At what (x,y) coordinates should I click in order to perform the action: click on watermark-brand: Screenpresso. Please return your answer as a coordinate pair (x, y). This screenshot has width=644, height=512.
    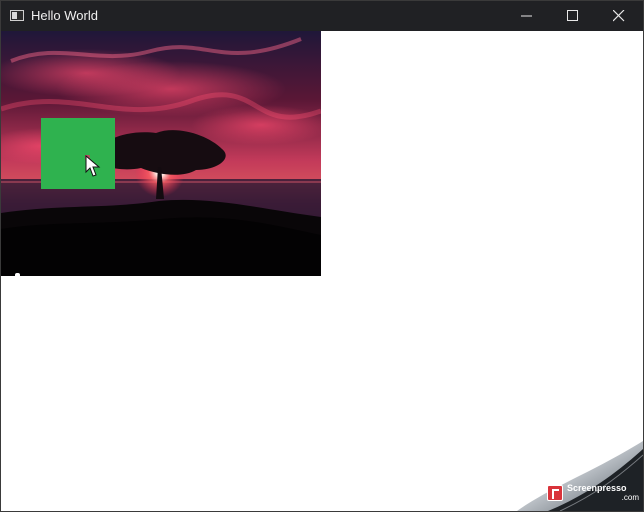
    Looking at the image, I should click on (597, 488).